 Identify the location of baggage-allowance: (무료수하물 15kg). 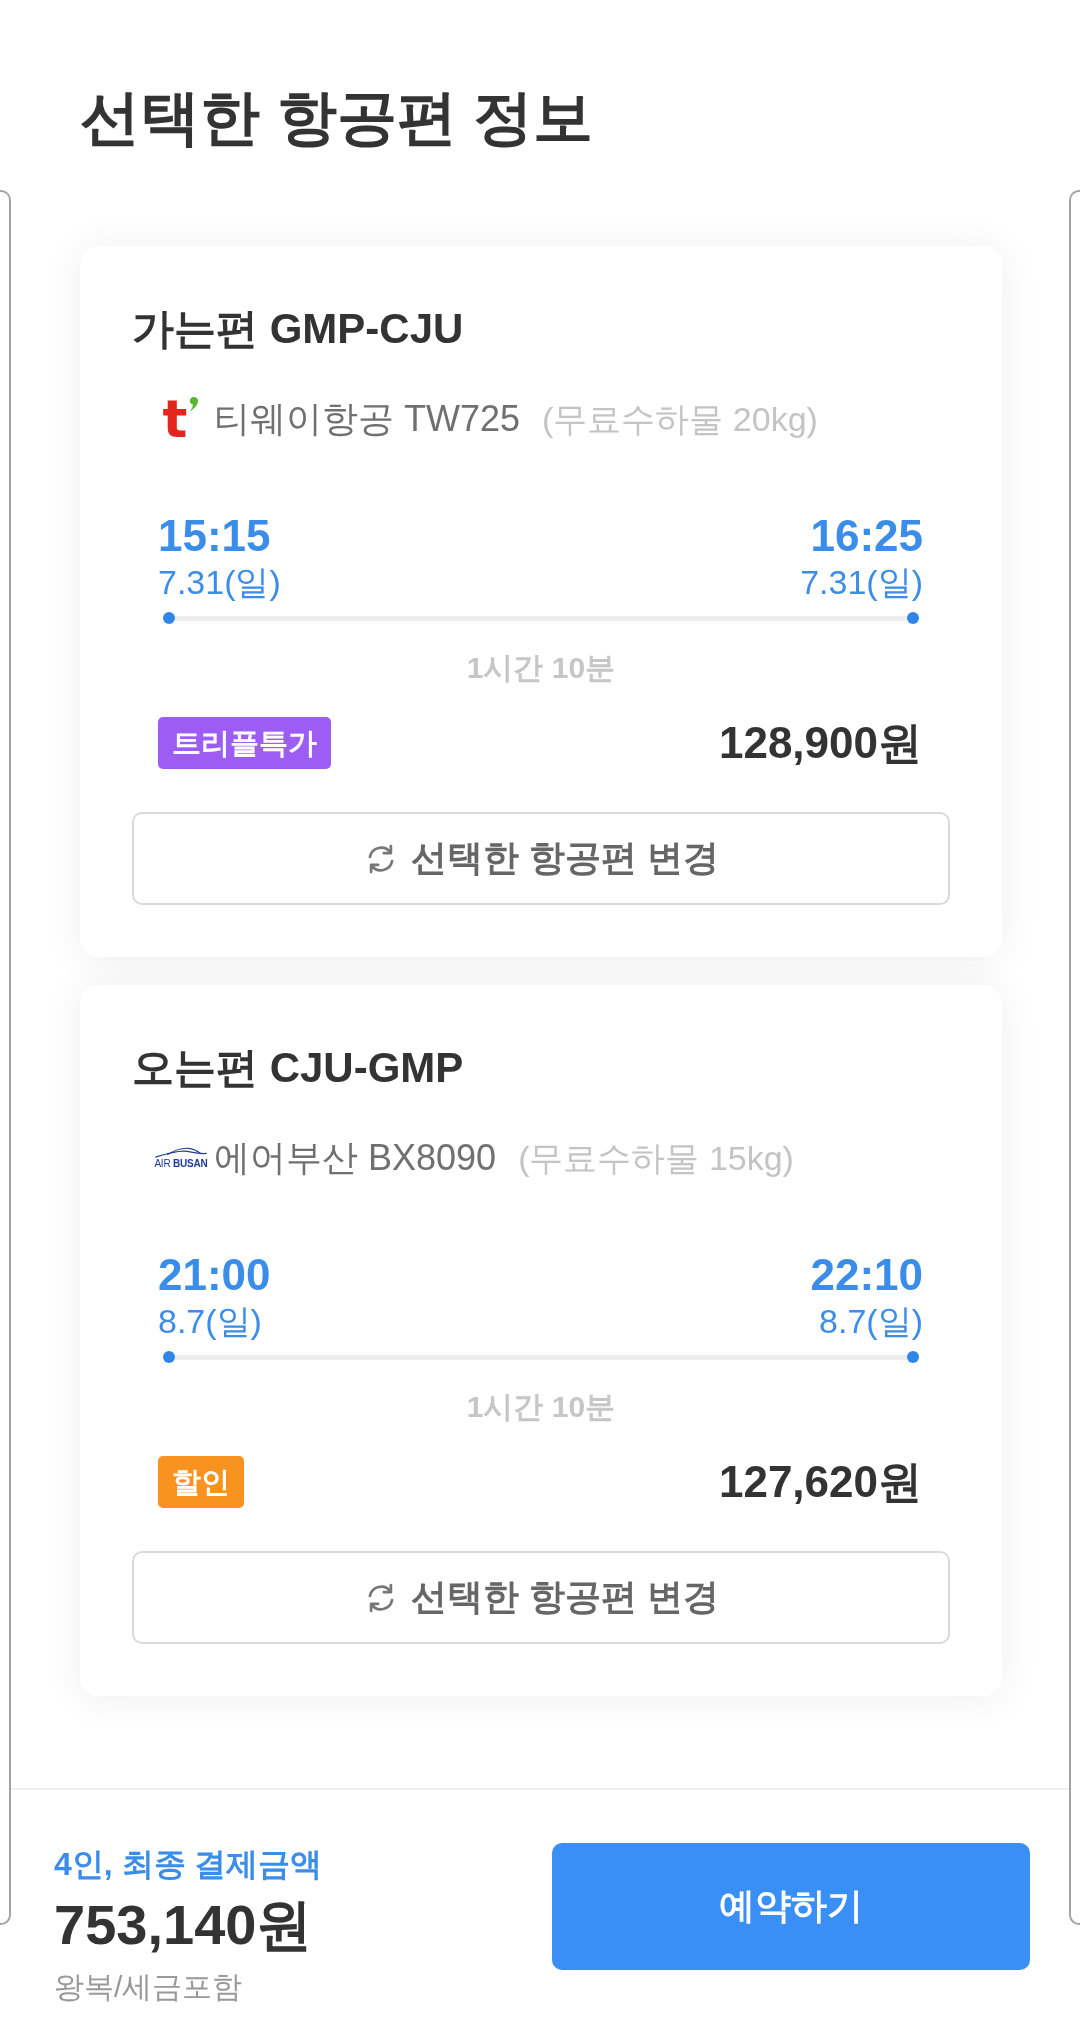
(656, 1158).